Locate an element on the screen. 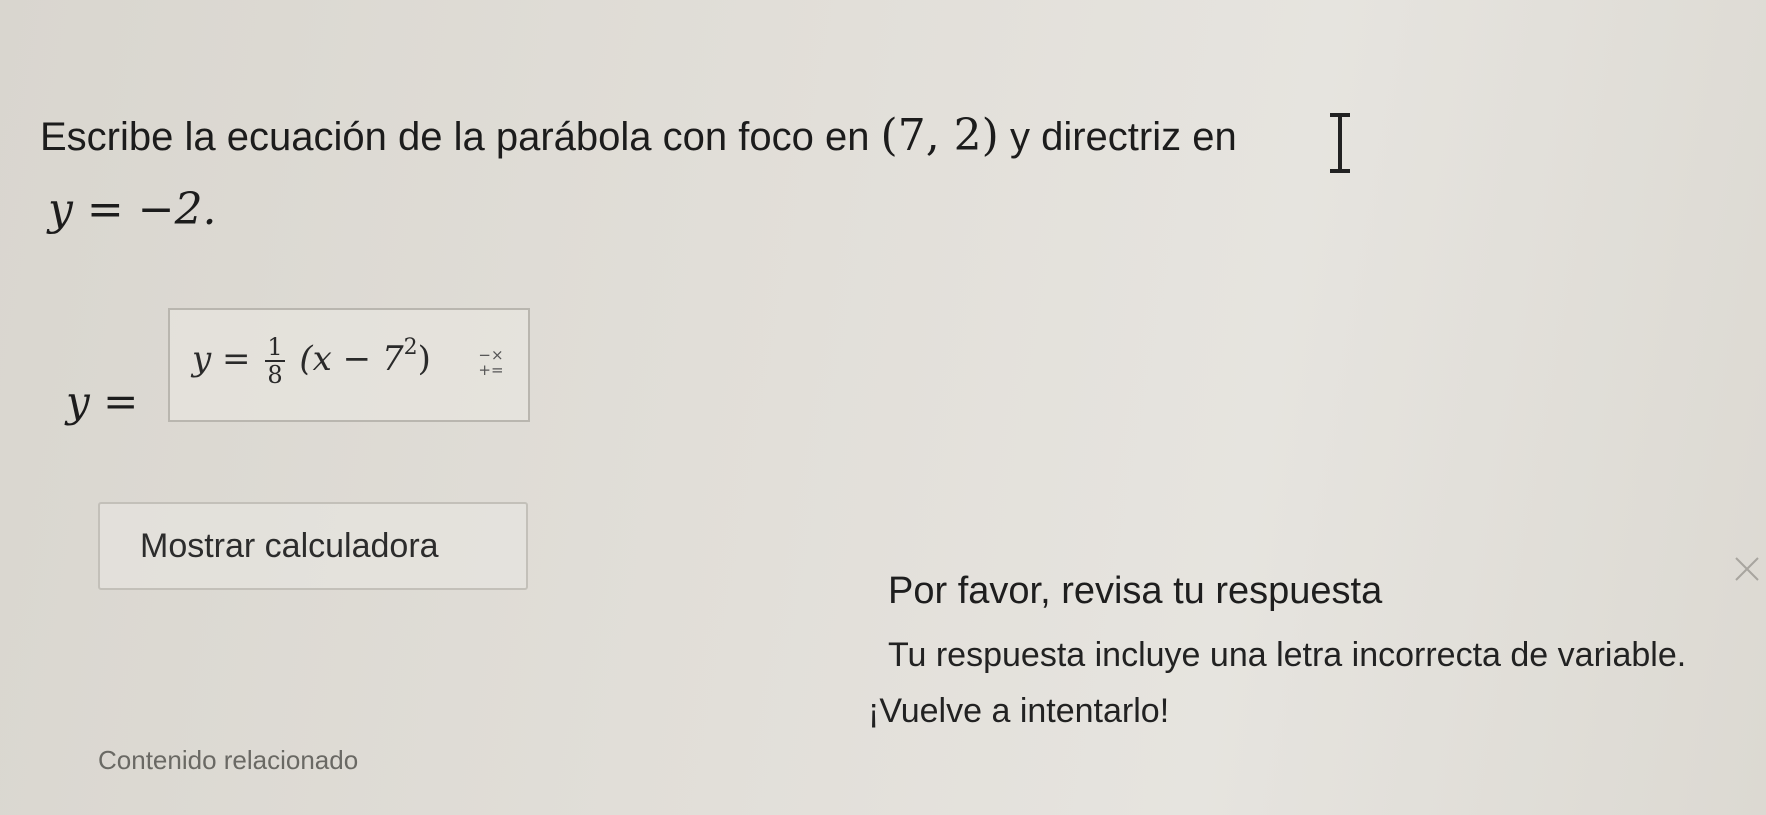 The height and width of the screenshot is (815, 1766). keypad-bottom-symbols: += is located at coordinates (491, 370).